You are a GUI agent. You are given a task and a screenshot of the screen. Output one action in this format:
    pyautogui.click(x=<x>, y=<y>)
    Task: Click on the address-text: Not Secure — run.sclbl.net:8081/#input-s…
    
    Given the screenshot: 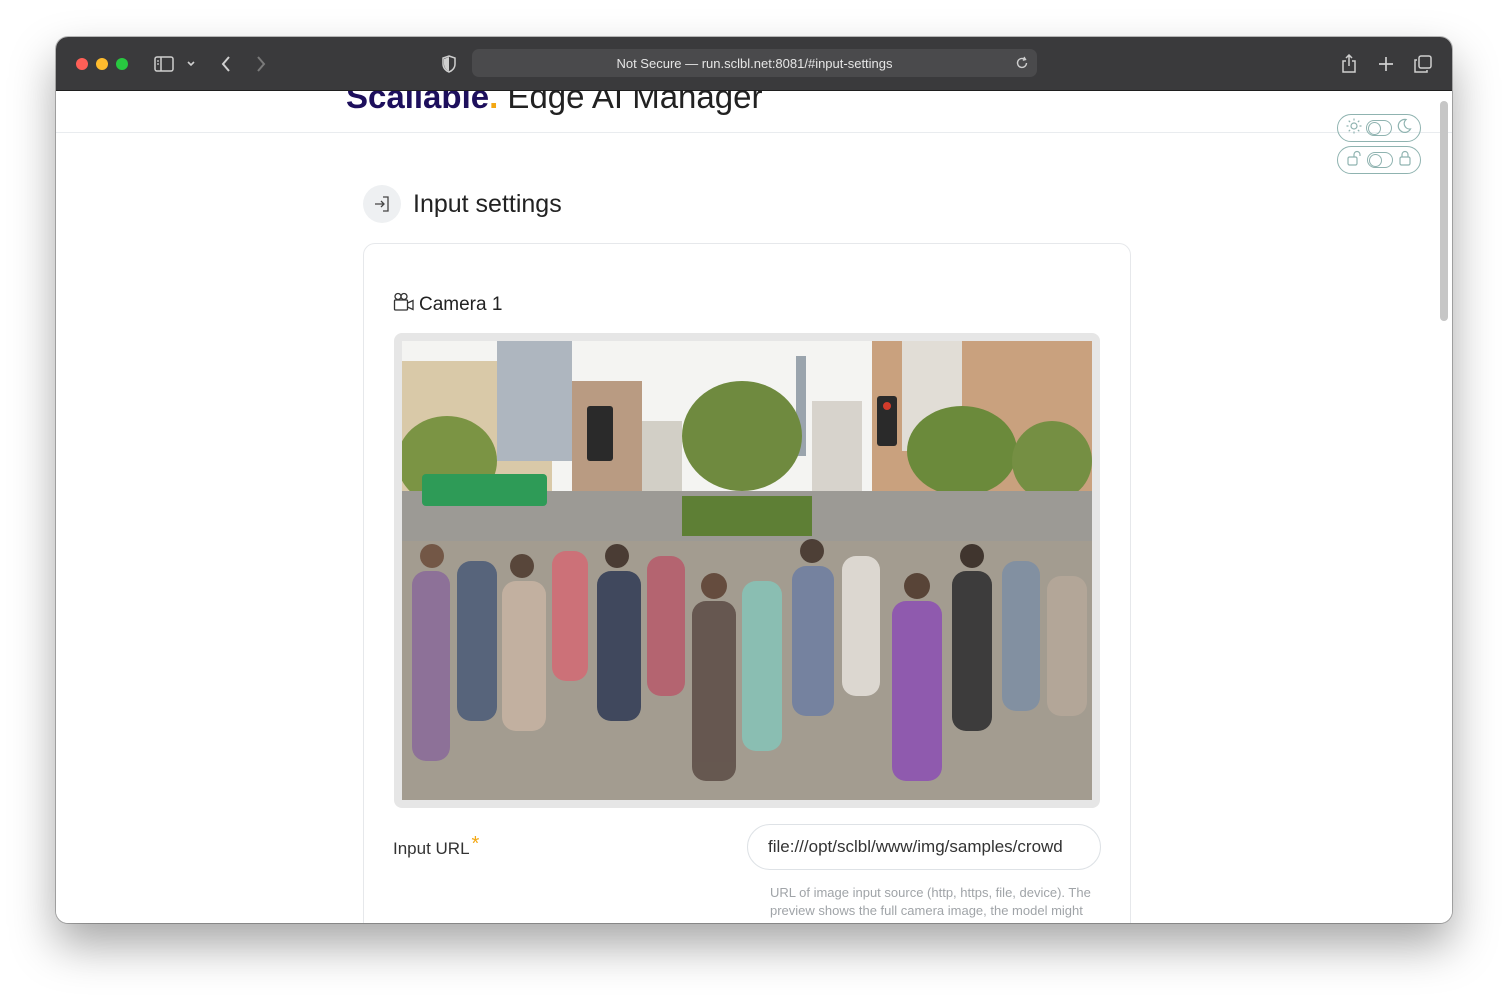 What is the action you would take?
    pyautogui.click(x=754, y=63)
    